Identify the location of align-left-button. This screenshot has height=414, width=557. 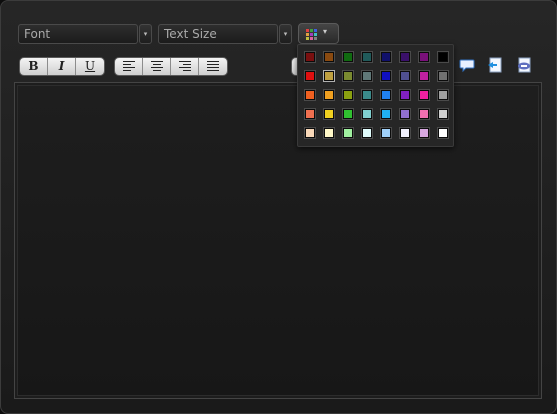
(129, 66).